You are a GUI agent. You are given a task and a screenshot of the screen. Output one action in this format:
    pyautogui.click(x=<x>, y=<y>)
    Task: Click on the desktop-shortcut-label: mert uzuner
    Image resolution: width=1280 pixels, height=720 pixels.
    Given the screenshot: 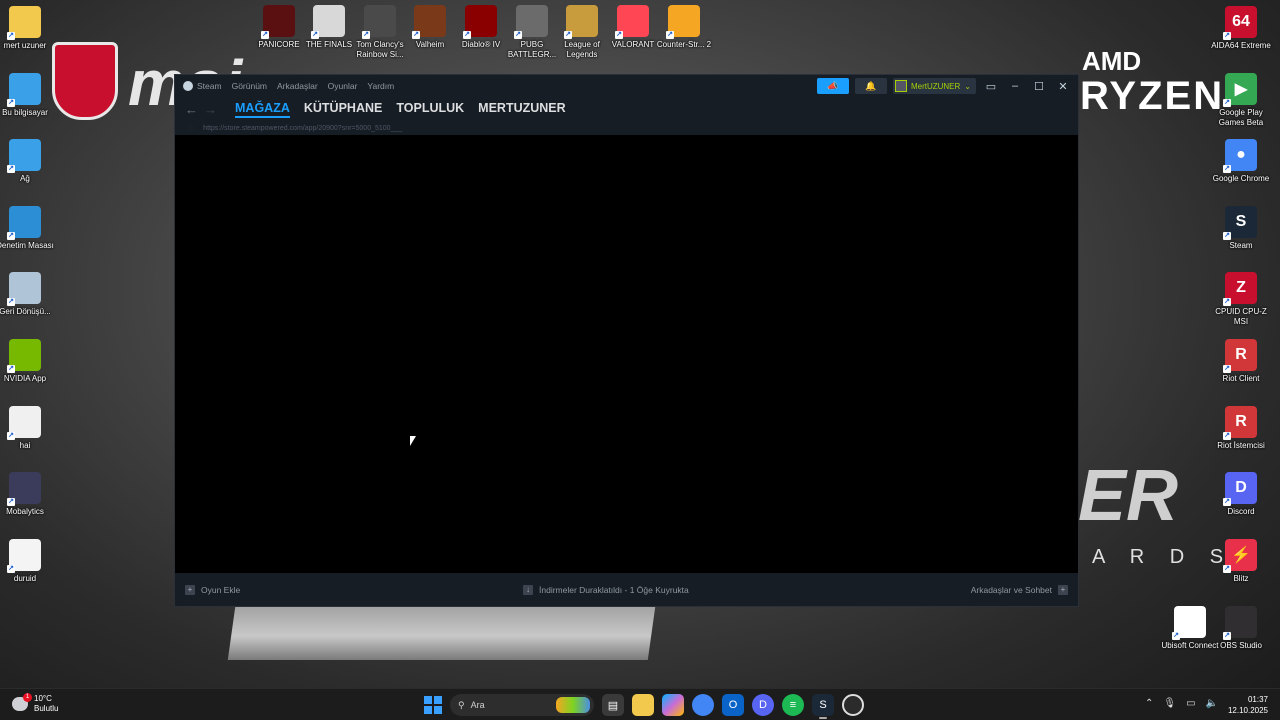 What is the action you would take?
    pyautogui.click(x=25, y=45)
    